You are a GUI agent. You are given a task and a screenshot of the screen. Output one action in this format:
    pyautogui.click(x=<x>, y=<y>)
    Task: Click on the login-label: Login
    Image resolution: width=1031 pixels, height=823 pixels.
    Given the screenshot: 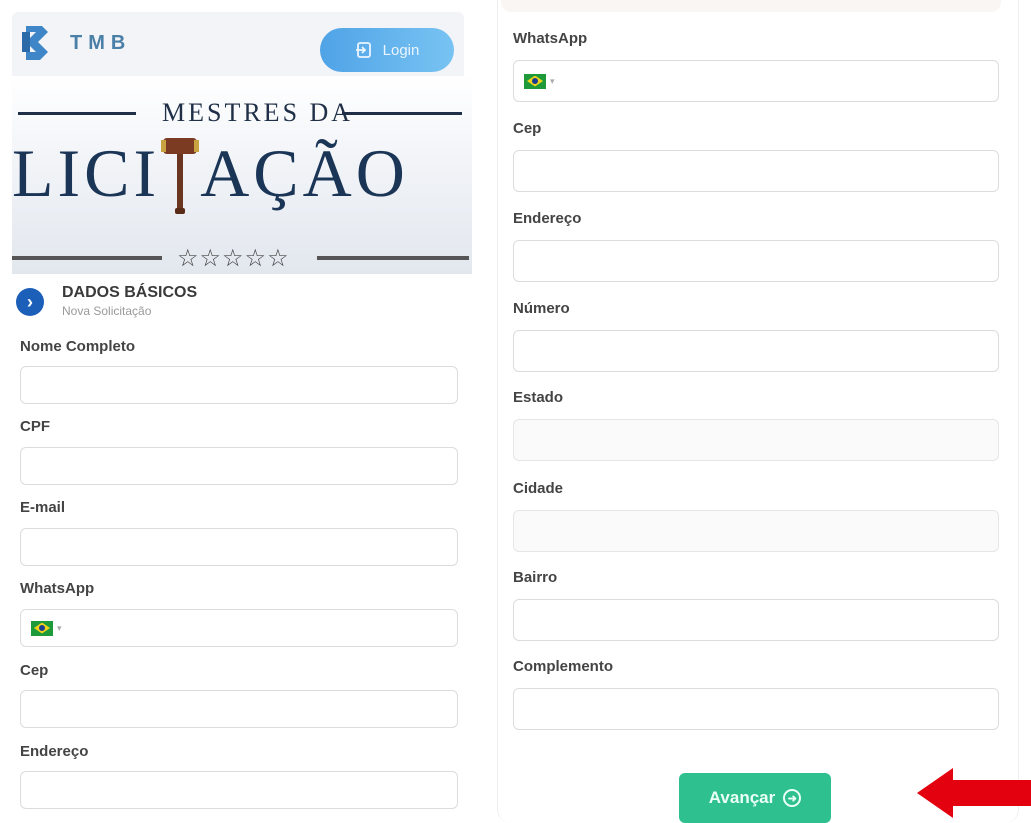 What is the action you would take?
    pyautogui.click(x=401, y=50)
    